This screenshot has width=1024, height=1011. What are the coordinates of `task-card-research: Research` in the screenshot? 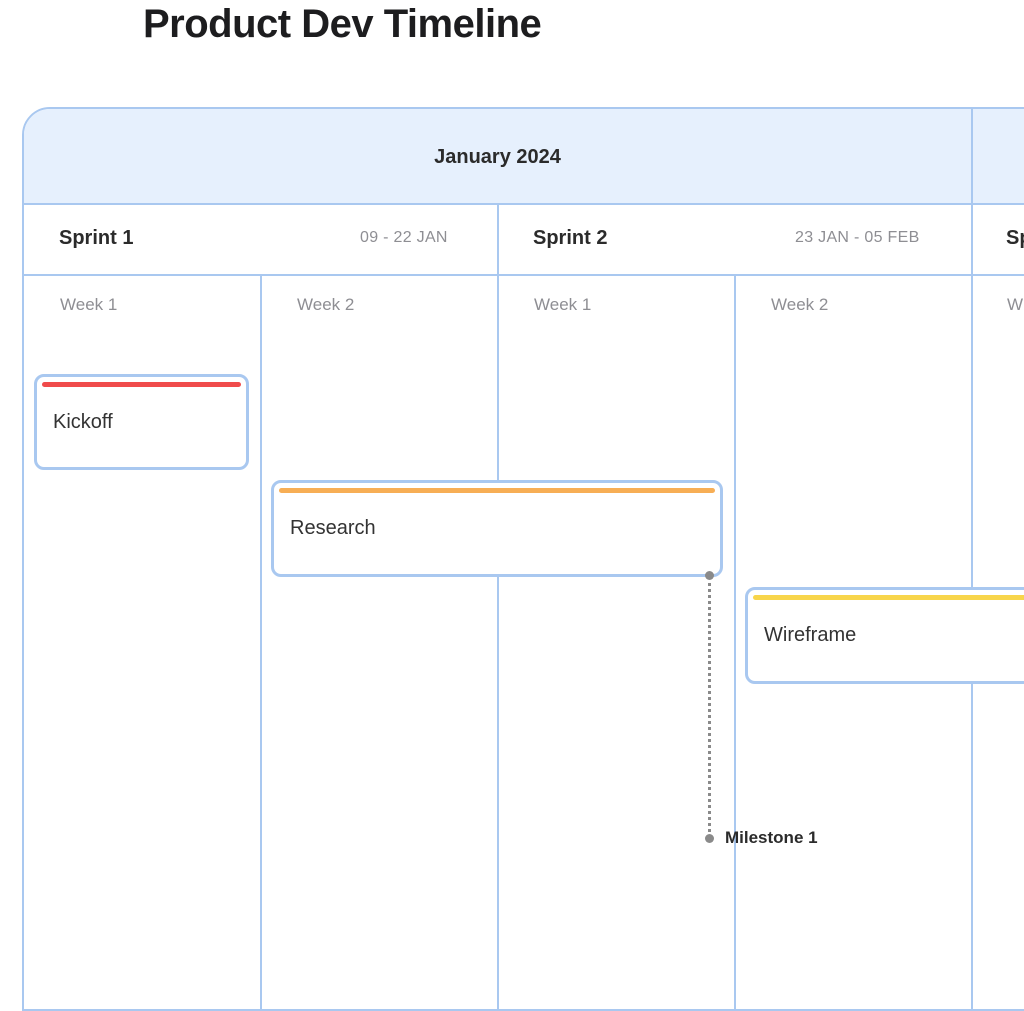 It's located at (497, 528).